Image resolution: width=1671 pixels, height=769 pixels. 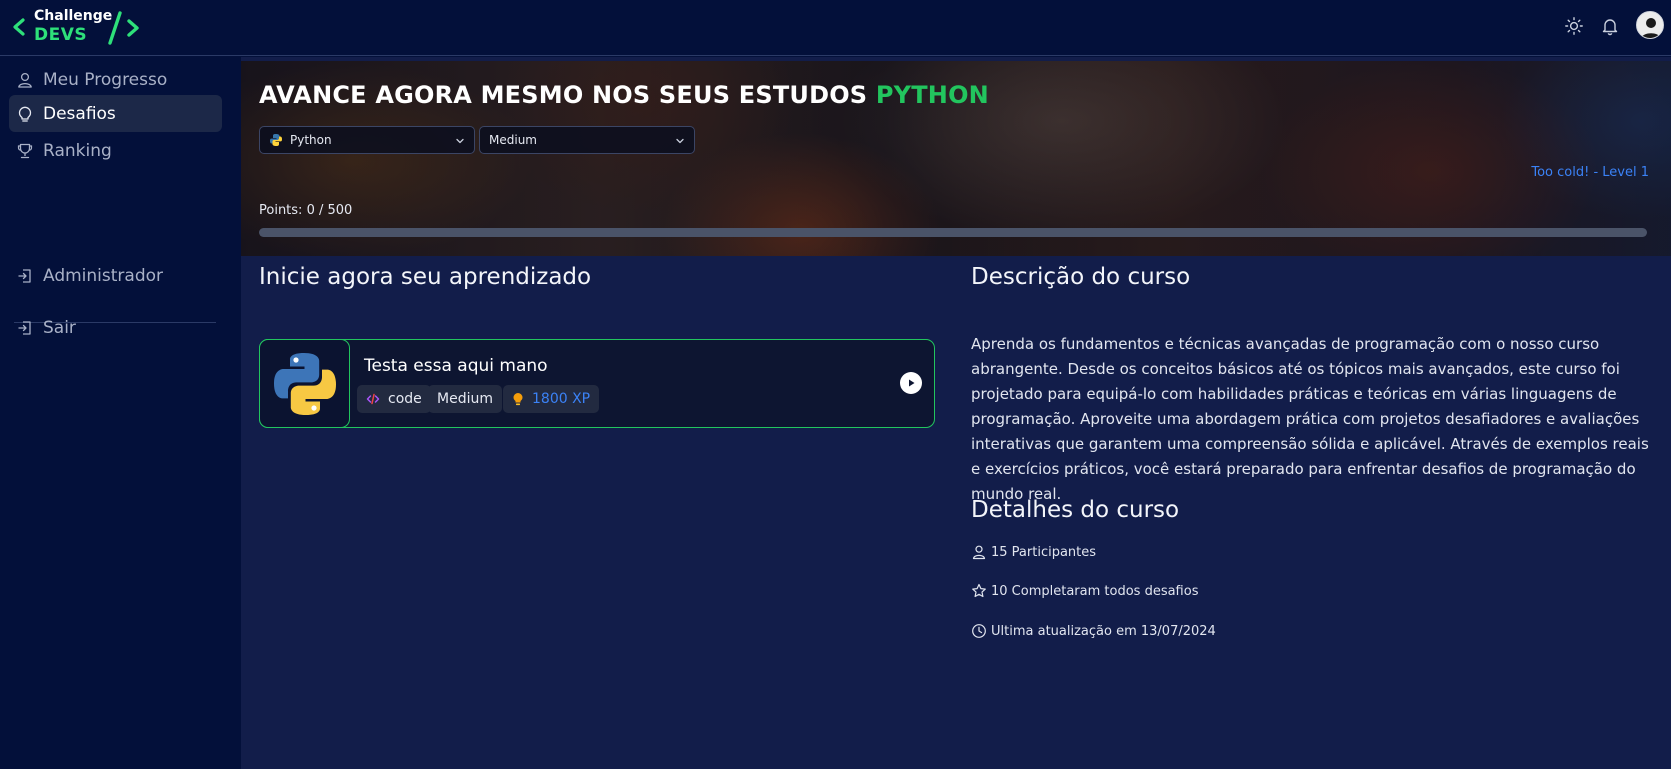 I want to click on top-bar: Challenge DEVS, so click(x=835, y=28).